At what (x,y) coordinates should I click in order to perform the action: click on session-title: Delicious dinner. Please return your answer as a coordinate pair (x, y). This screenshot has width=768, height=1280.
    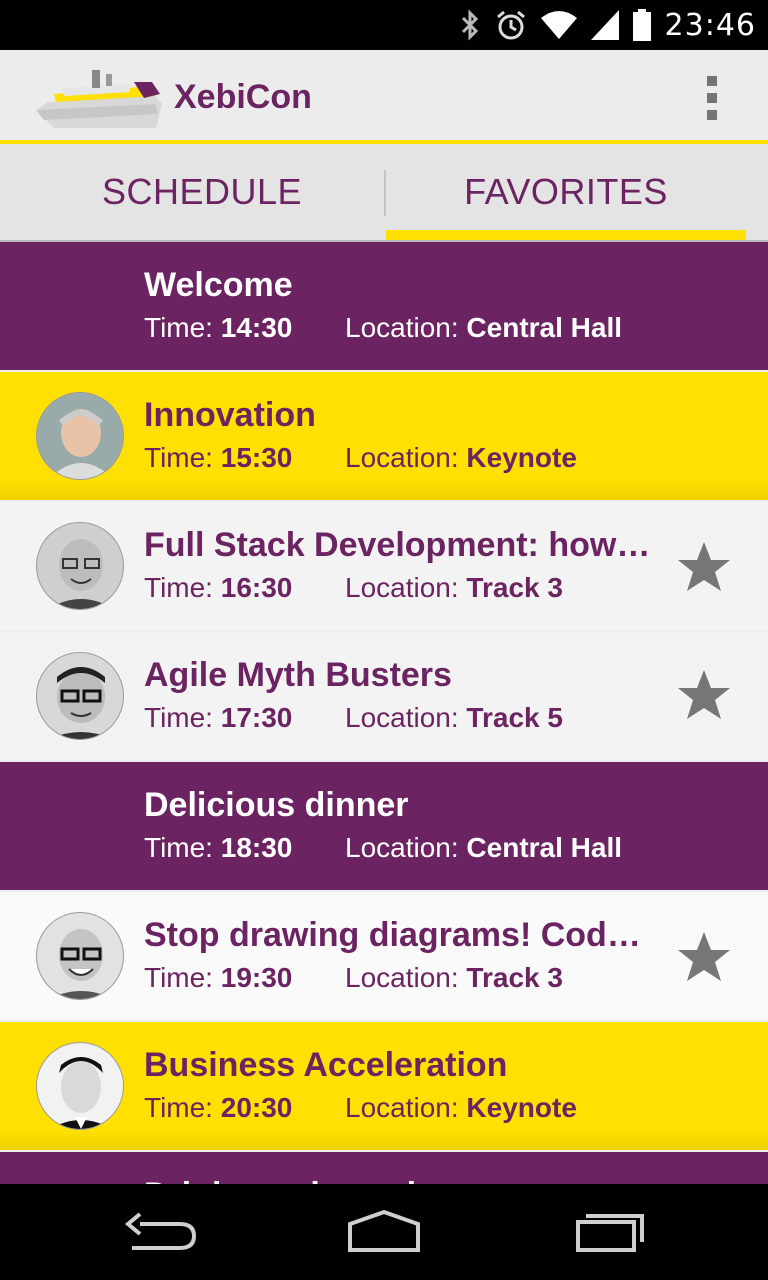
    Looking at the image, I should click on (276, 805).